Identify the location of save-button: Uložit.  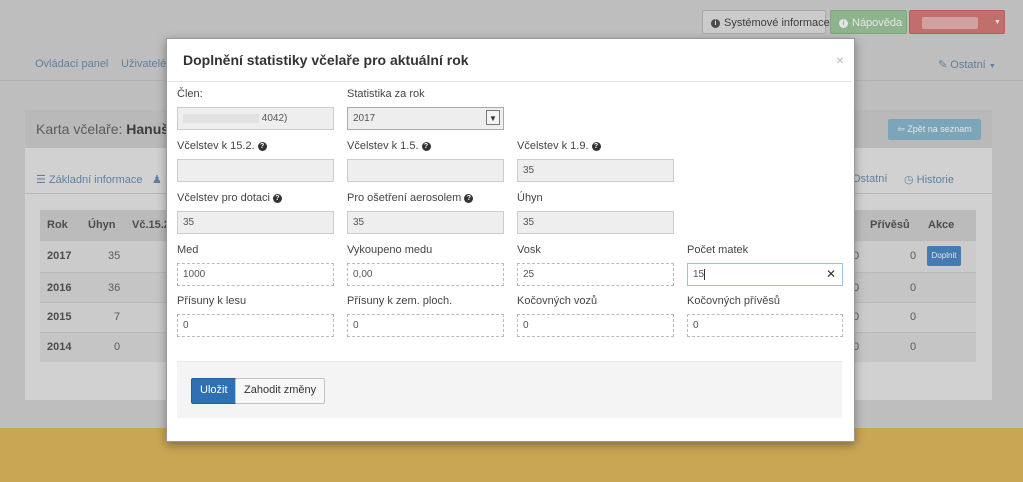
(214, 391).